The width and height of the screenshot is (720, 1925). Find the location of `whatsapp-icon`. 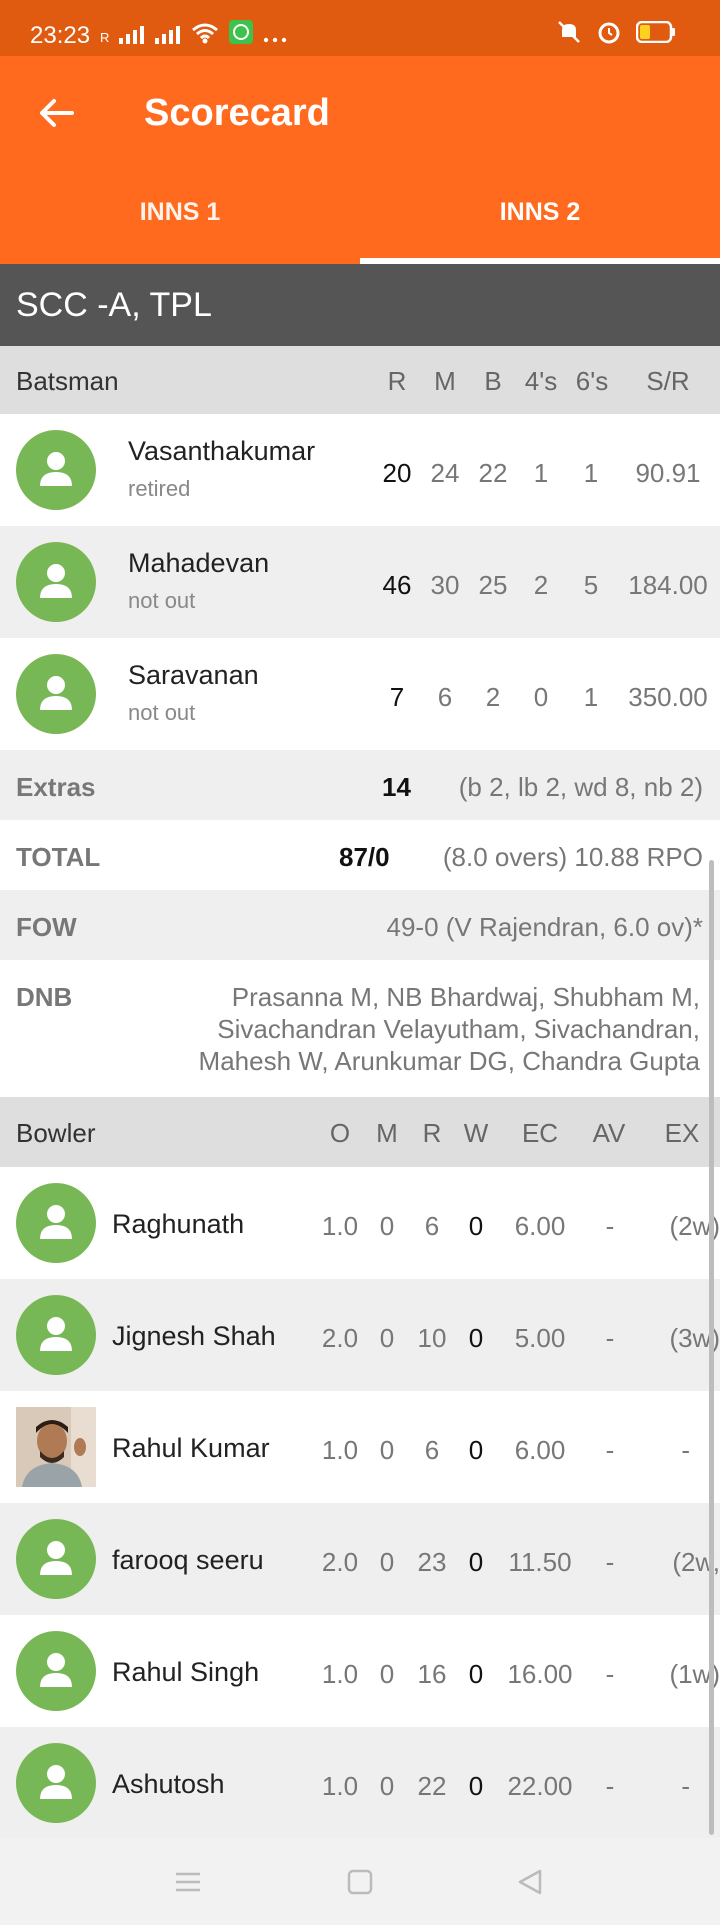

whatsapp-icon is located at coordinates (241, 32).